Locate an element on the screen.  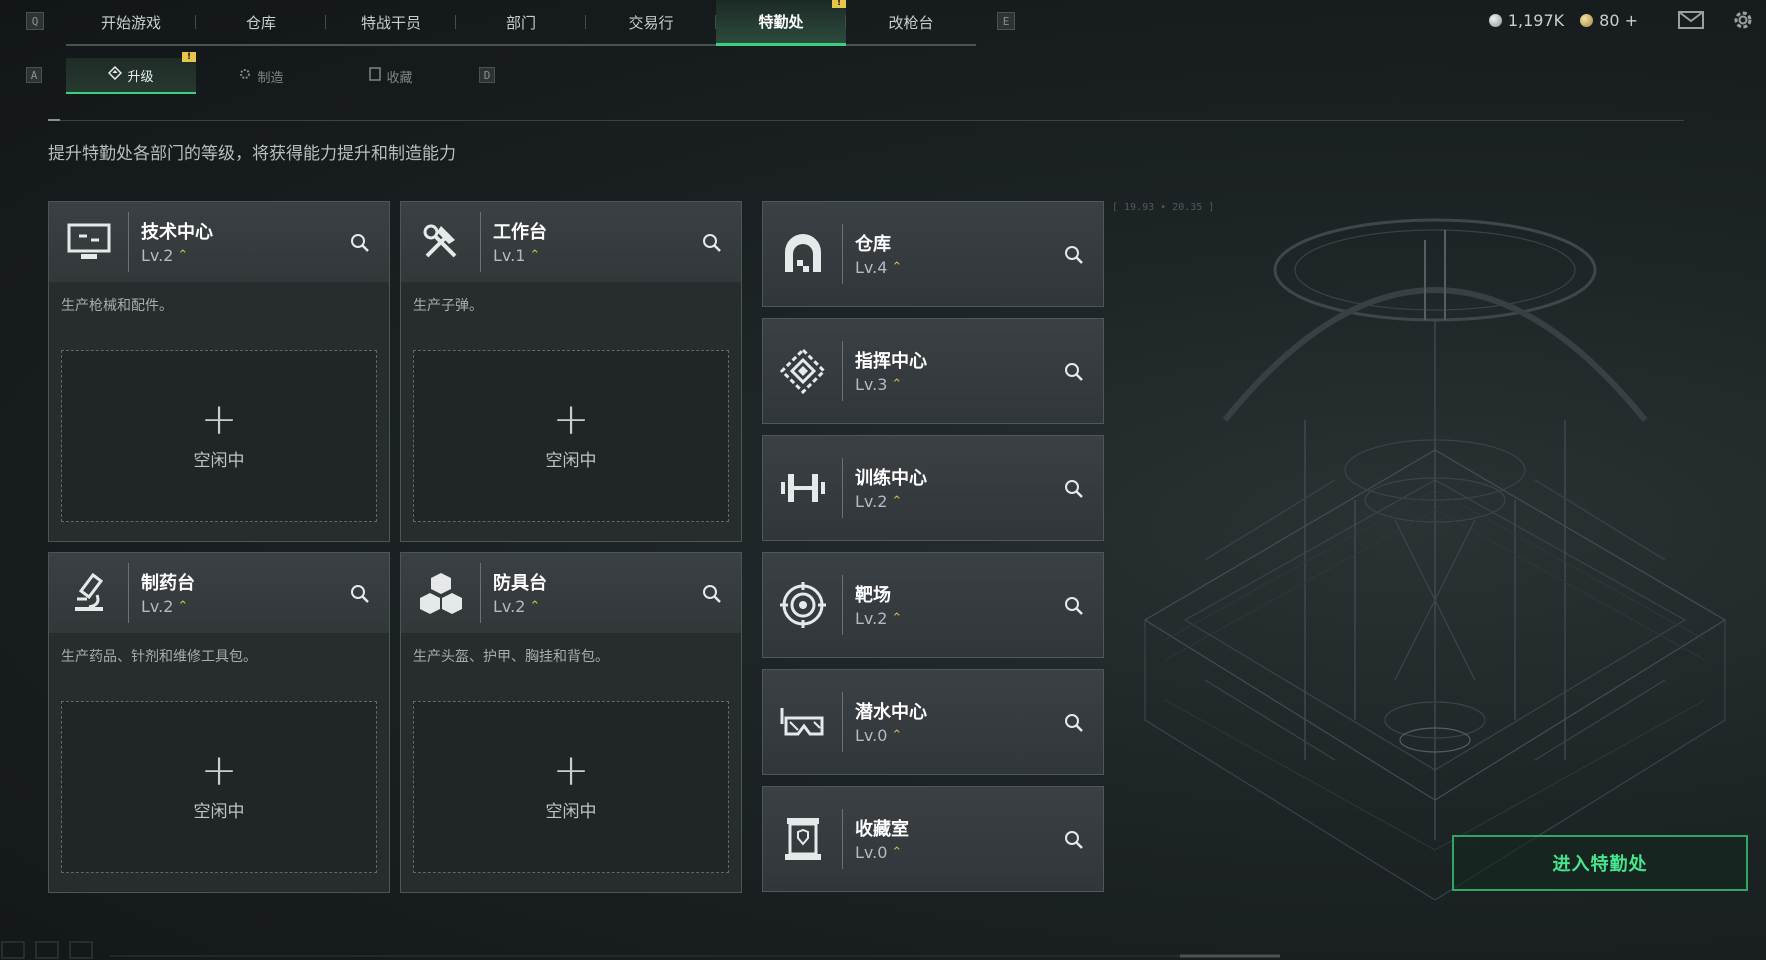
tab-operators: 特战干员 is located at coordinates (391, 22).